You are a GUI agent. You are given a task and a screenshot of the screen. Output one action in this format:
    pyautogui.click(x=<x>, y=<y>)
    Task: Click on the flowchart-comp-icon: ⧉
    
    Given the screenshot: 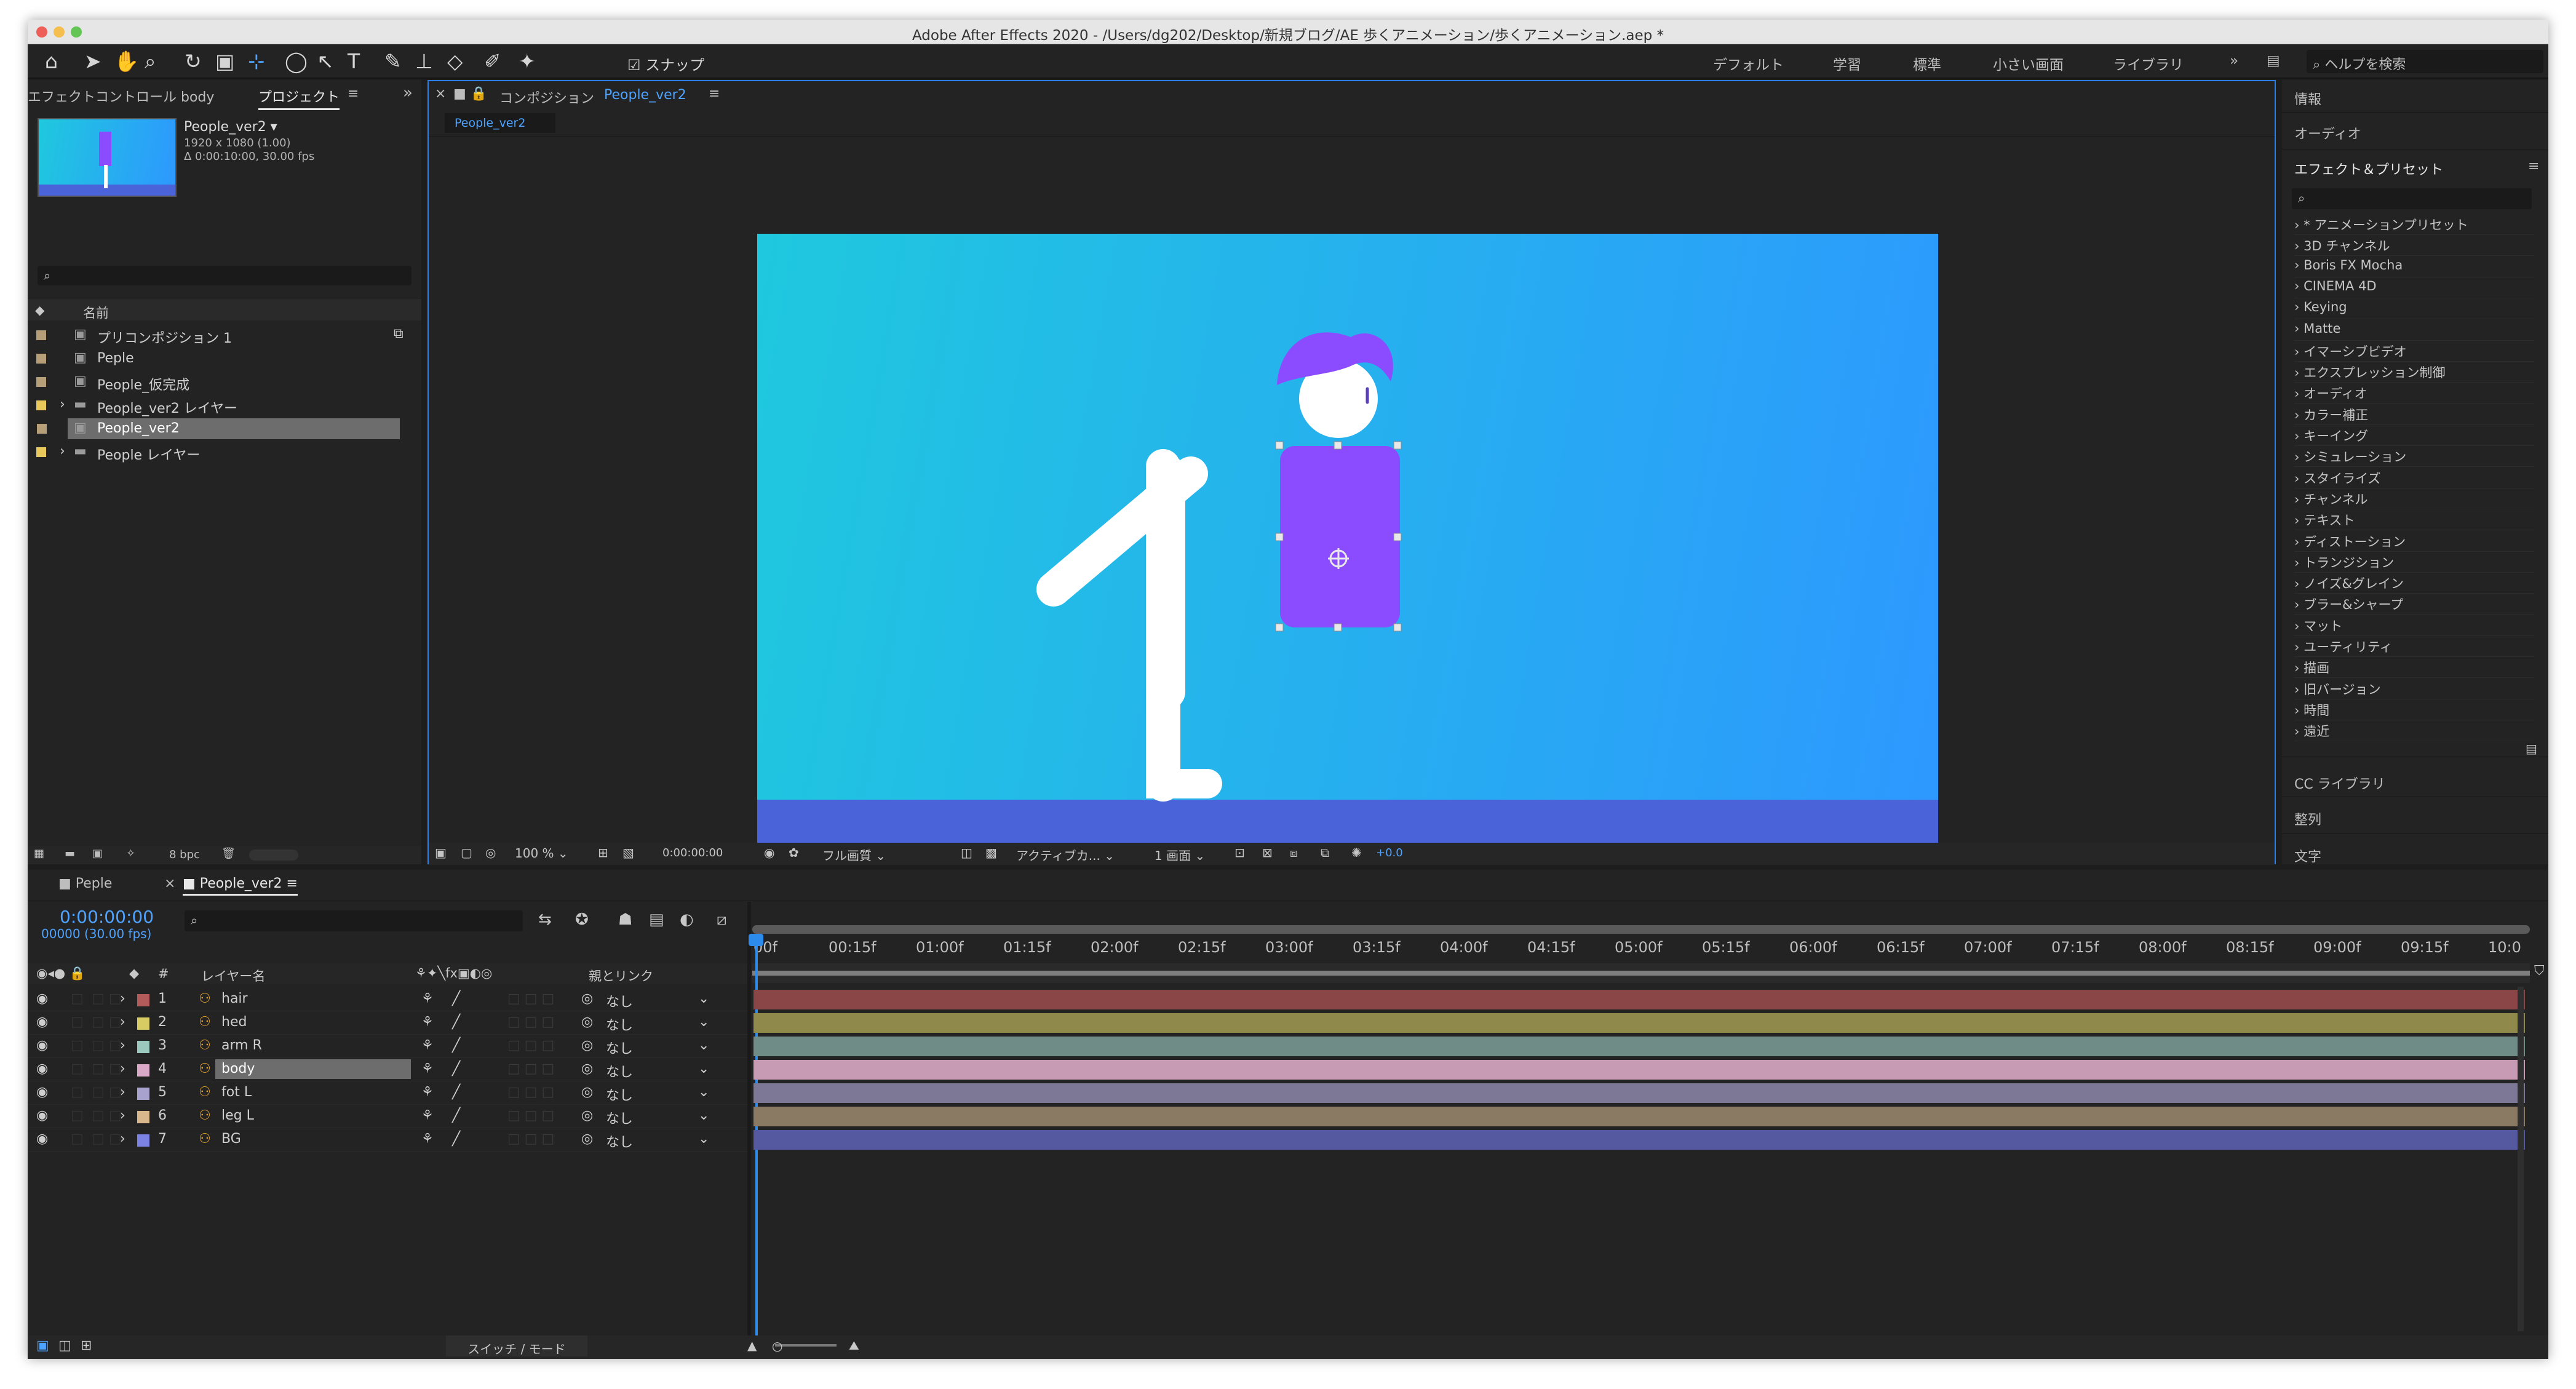 What is the action you would take?
    pyautogui.click(x=1325, y=852)
    